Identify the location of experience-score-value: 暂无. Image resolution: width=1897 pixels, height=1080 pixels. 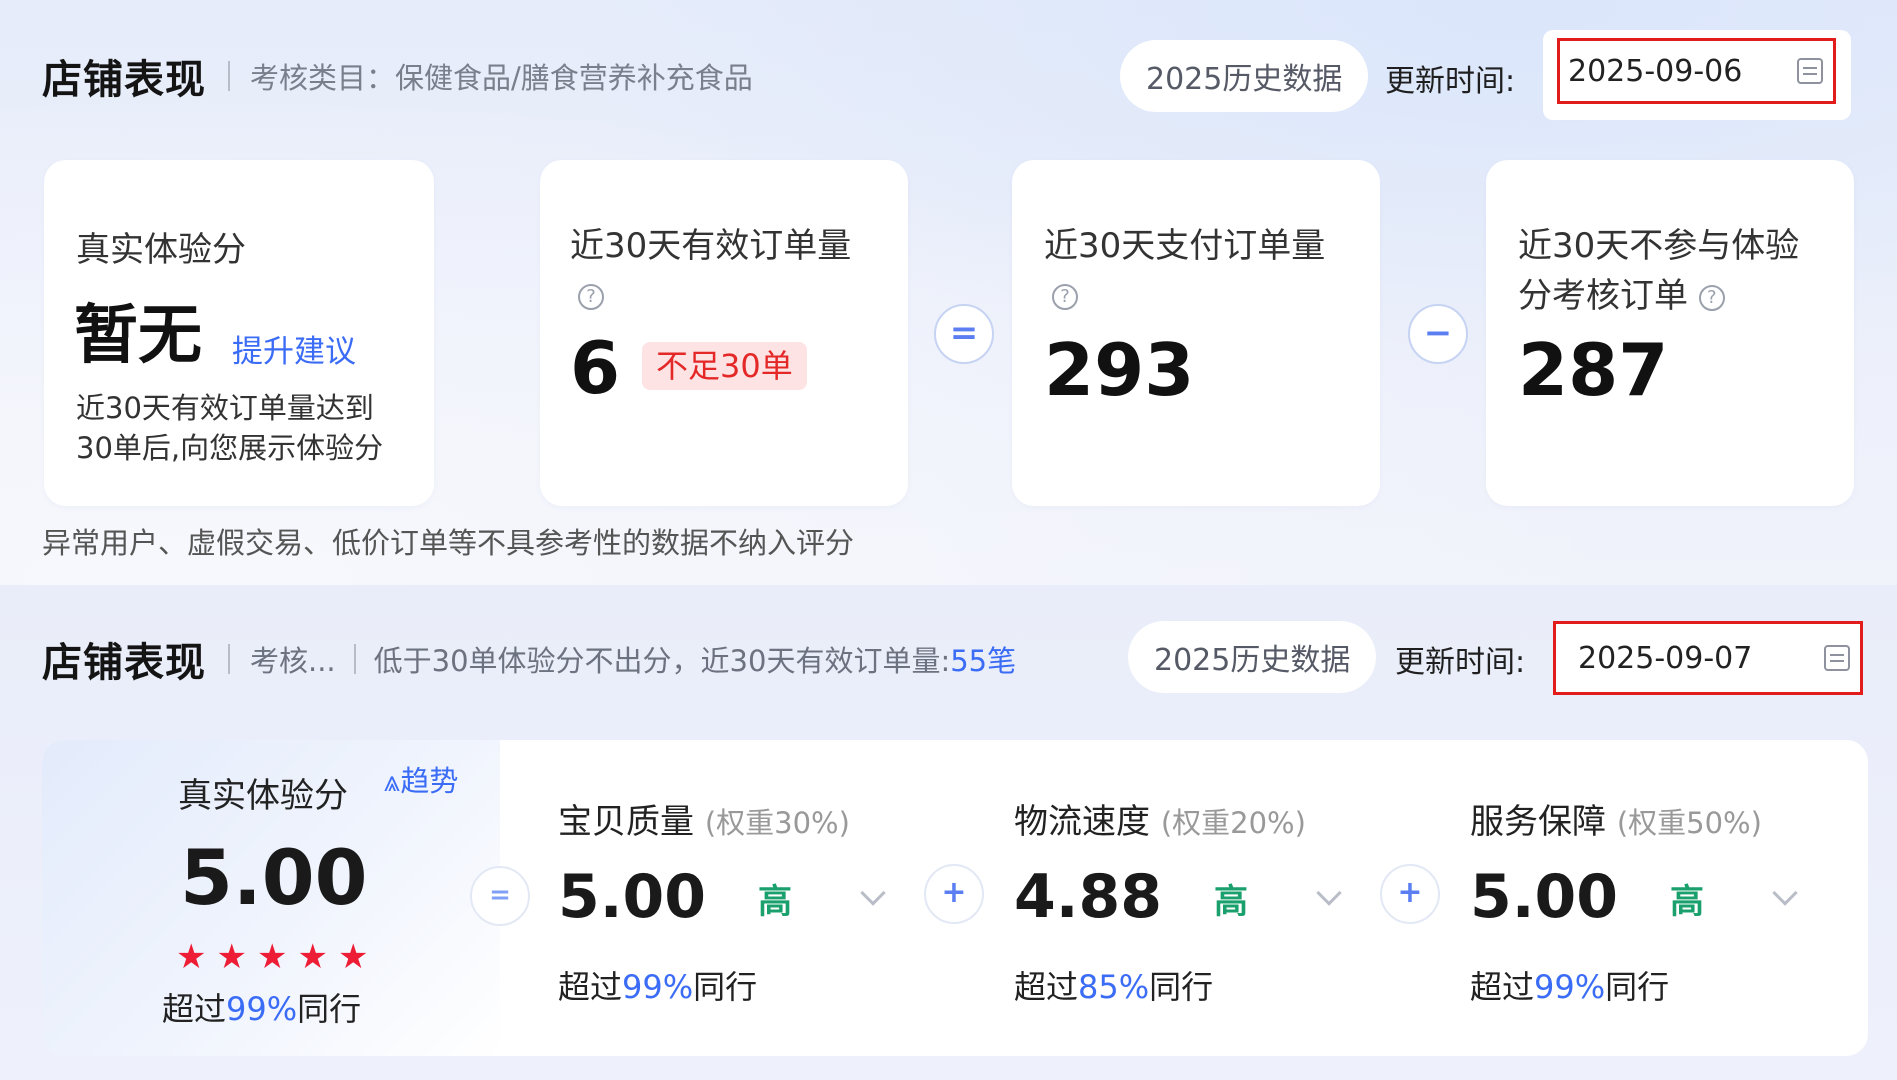
(138, 336).